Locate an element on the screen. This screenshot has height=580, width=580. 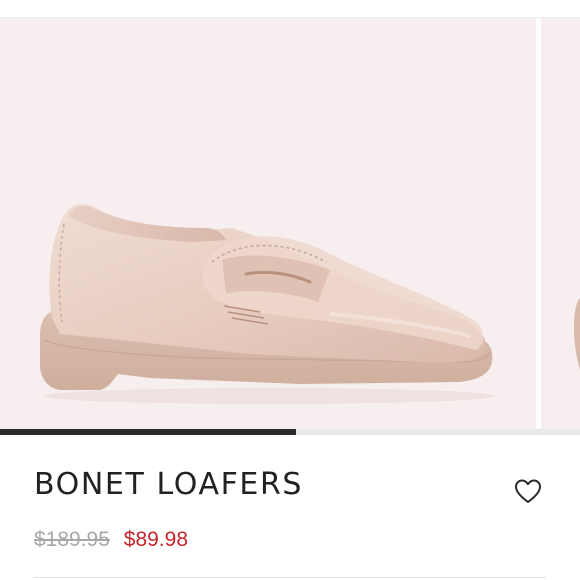
sale-price: $89.98 is located at coordinates (155, 539).